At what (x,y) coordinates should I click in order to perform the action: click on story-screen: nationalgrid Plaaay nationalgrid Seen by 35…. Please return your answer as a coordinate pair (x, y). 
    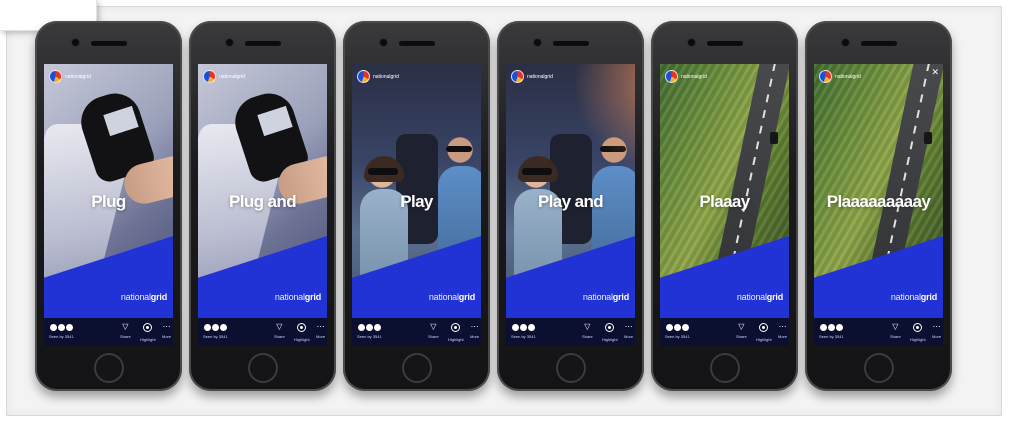
    Looking at the image, I should click on (724, 205).